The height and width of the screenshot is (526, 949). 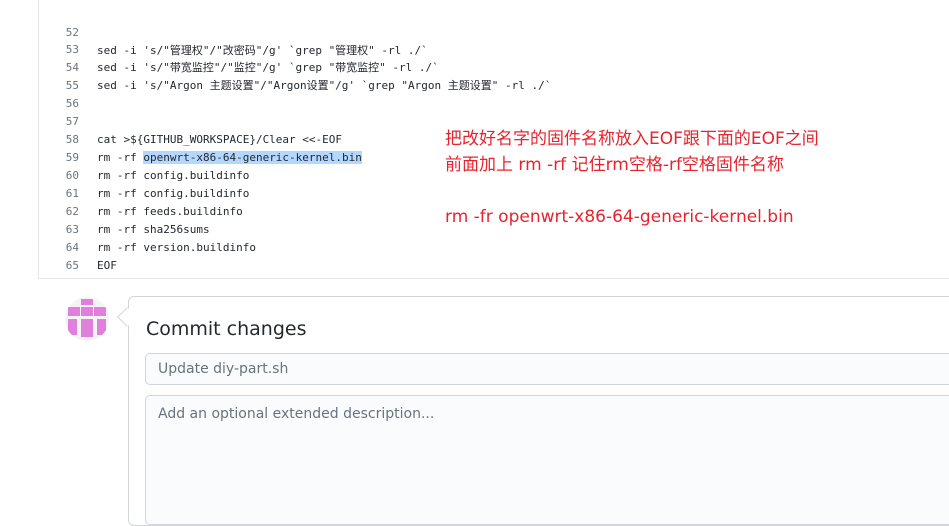 I want to click on identicon-icon, so click(x=87, y=319).